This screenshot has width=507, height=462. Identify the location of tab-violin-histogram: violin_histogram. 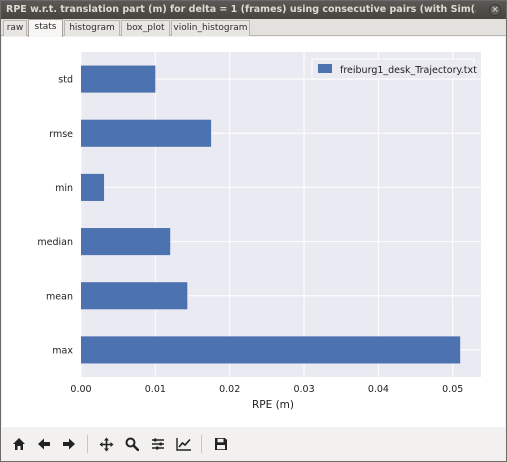
(210, 28).